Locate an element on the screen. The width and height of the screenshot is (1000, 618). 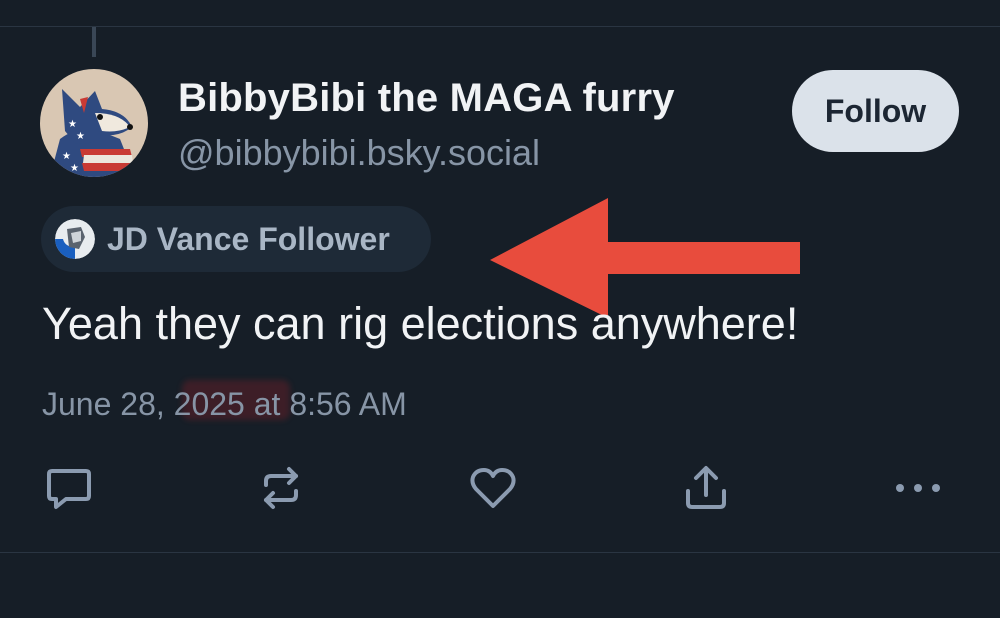
speech-bubble-icon is located at coordinates (69, 489).